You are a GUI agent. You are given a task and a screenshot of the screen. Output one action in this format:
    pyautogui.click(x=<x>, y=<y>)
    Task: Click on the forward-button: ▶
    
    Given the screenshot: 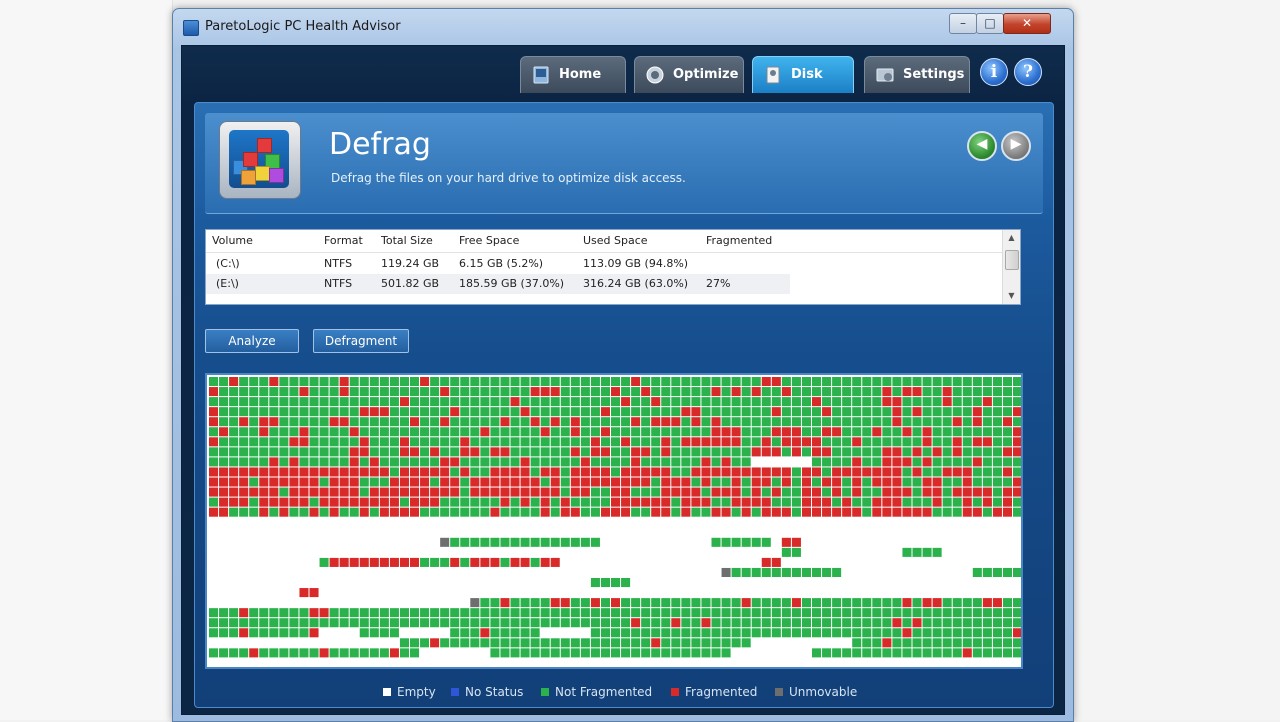 What is the action you would take?
    pyautogui.click(x=1016, y=146)
    